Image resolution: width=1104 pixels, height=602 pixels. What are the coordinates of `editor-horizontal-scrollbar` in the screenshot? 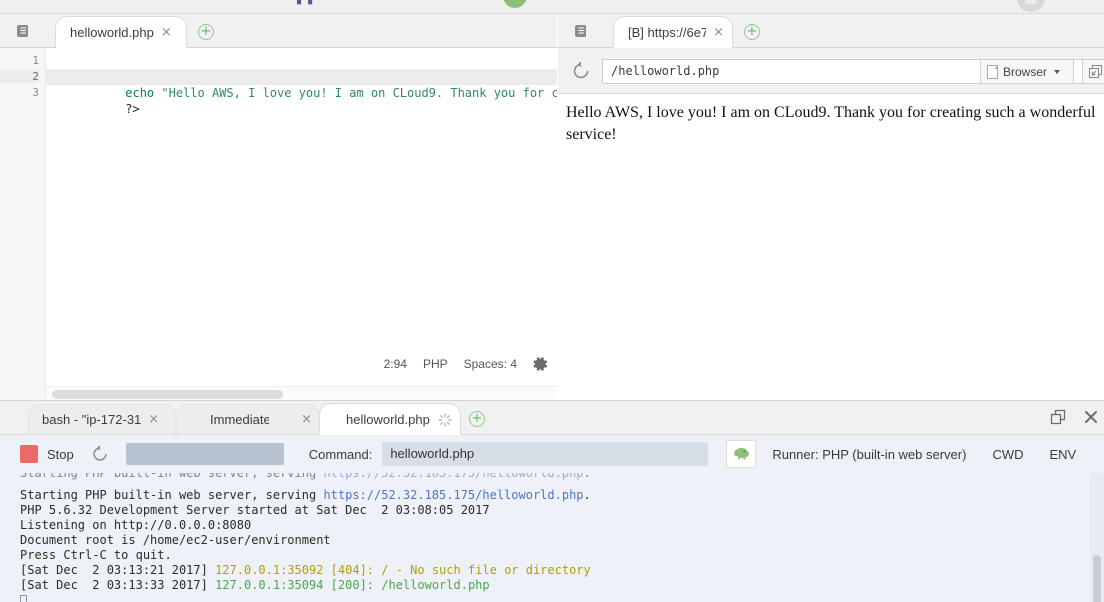 It's located at (301, 393).